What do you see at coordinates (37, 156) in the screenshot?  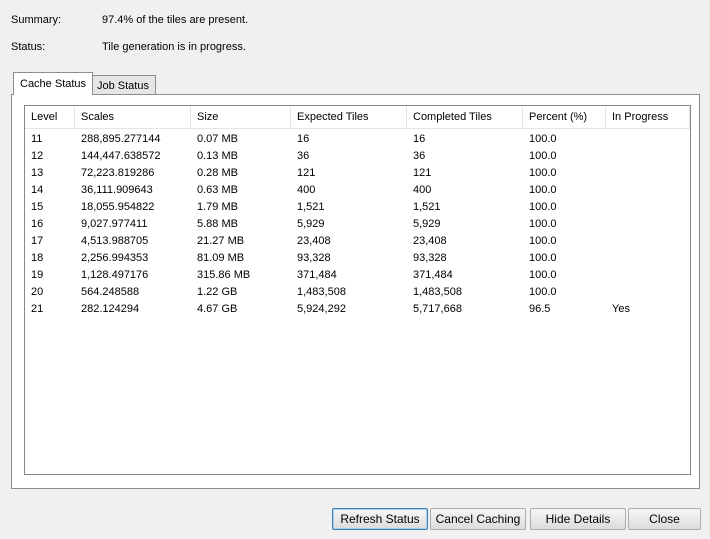 I see `cell-level: 12` at bounding box center [37, 156].